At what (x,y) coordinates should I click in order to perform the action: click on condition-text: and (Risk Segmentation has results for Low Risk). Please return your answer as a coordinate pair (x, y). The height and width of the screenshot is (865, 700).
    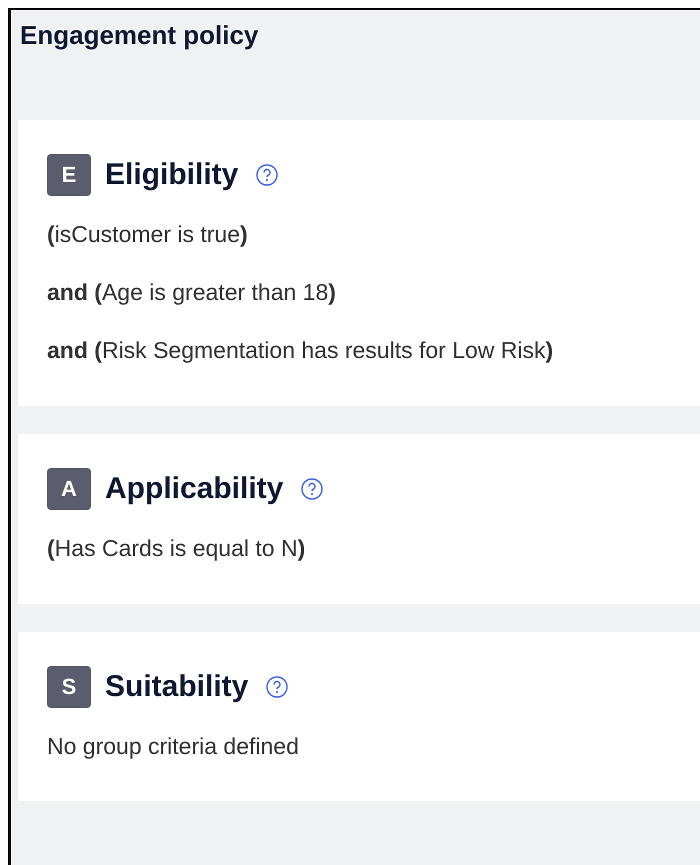
    Looking at the image, I should click on (300, 350).